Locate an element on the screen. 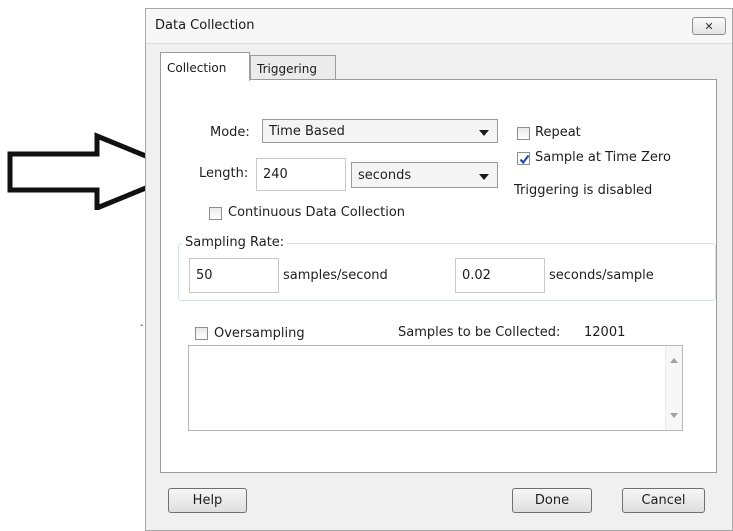 Image resolution: width=733 pixels, height=531 pixels. tab-collection-label: Collection is located at coordinates (197, 68).